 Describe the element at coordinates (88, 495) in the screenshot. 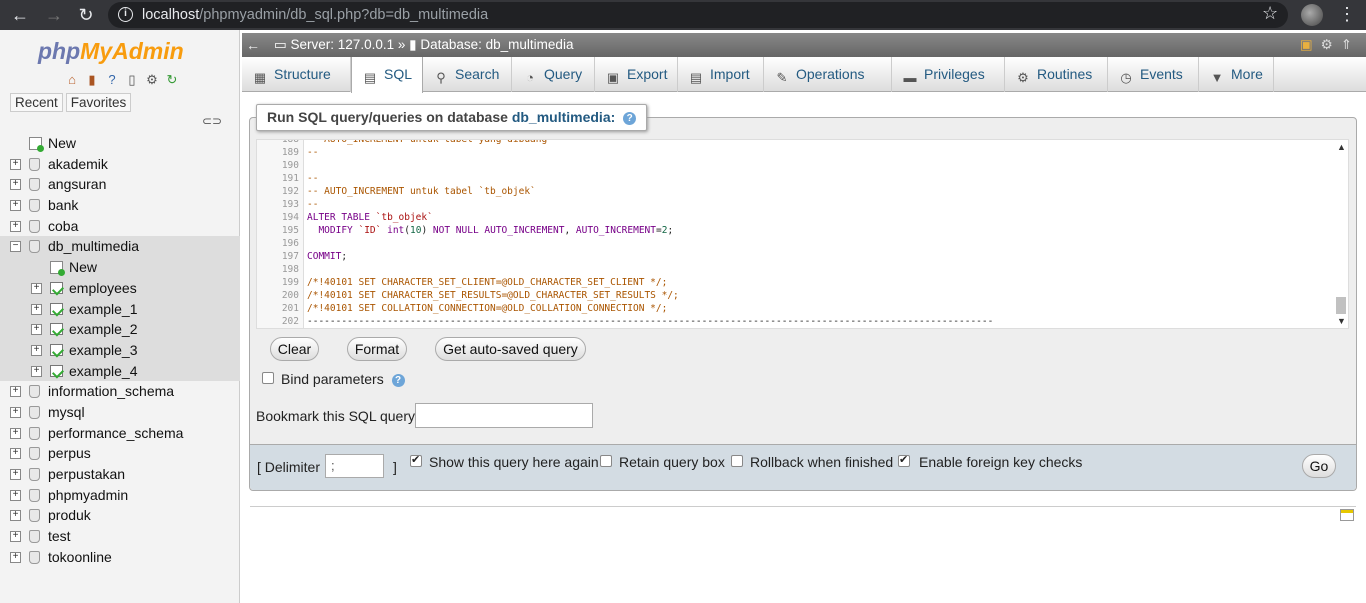

I see `tree-item-label: phpmyadmin` at that location.